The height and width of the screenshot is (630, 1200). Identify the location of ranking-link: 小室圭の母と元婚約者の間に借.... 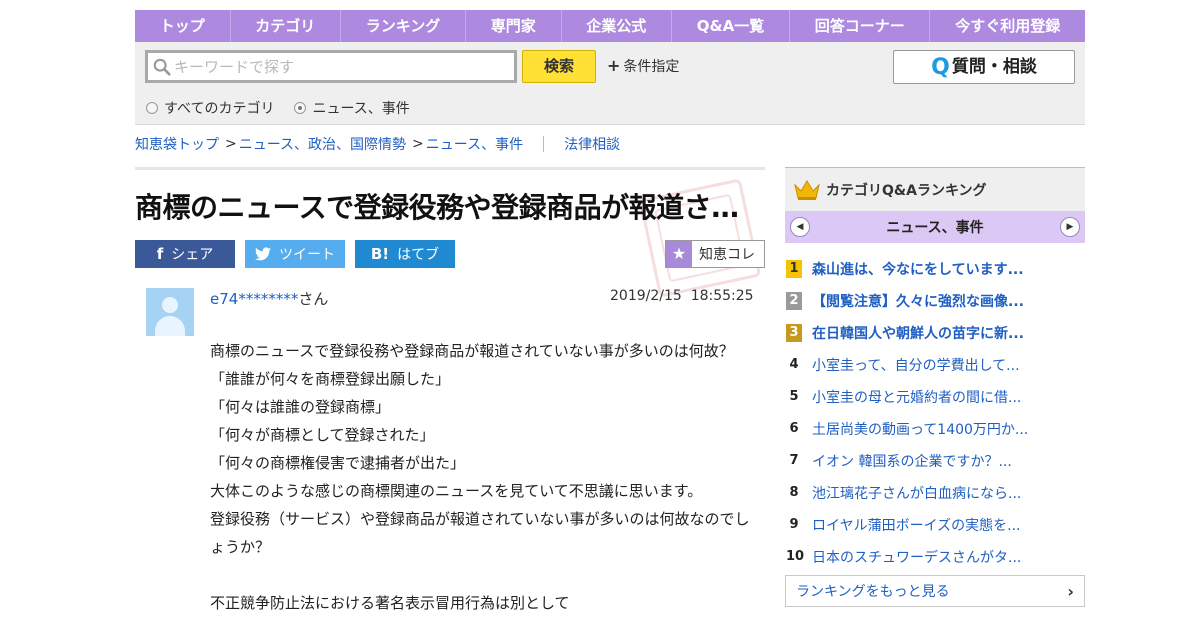
(916, 397).